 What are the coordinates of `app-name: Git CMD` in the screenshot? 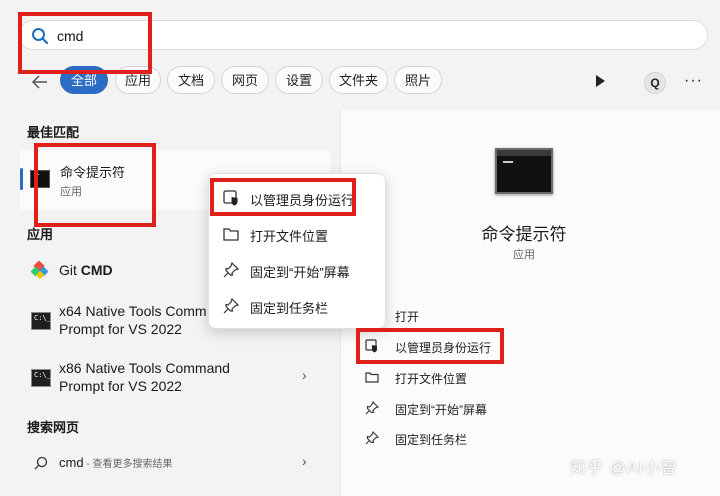 It's located at (86, 270).